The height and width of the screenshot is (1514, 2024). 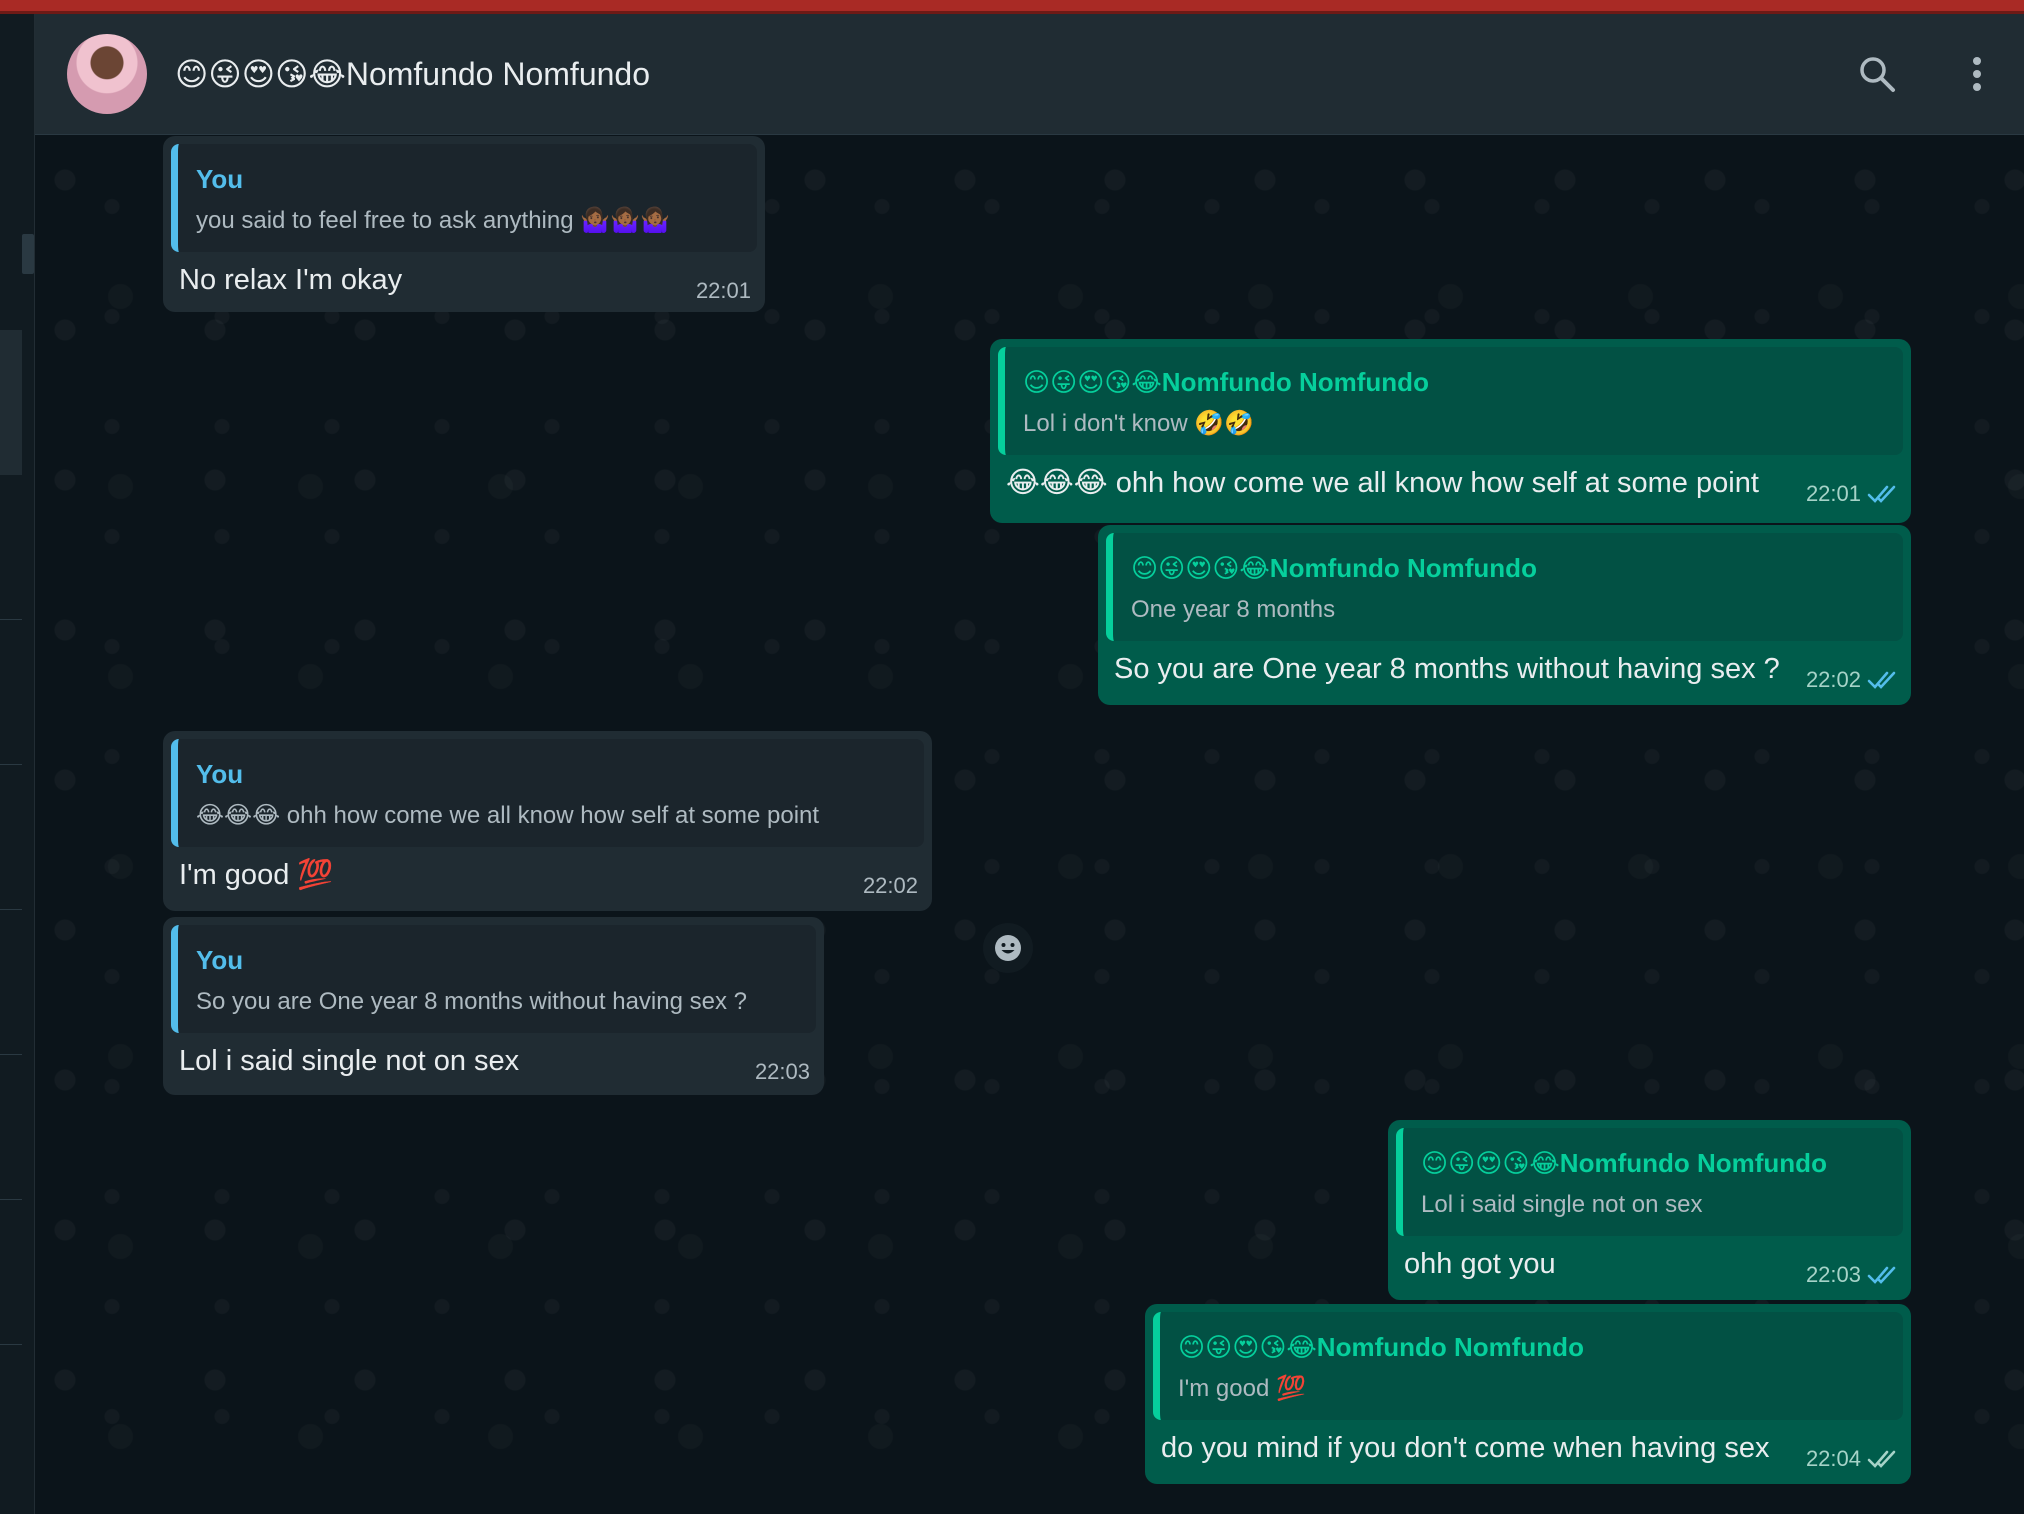 I want to click on message-time: 22:04, so click(x=1851, y=1459).